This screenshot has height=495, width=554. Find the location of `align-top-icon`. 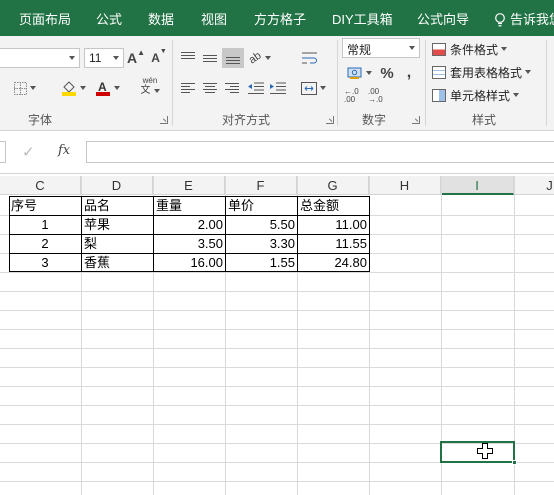

align-top-icon is located at coordinates (188, 58).